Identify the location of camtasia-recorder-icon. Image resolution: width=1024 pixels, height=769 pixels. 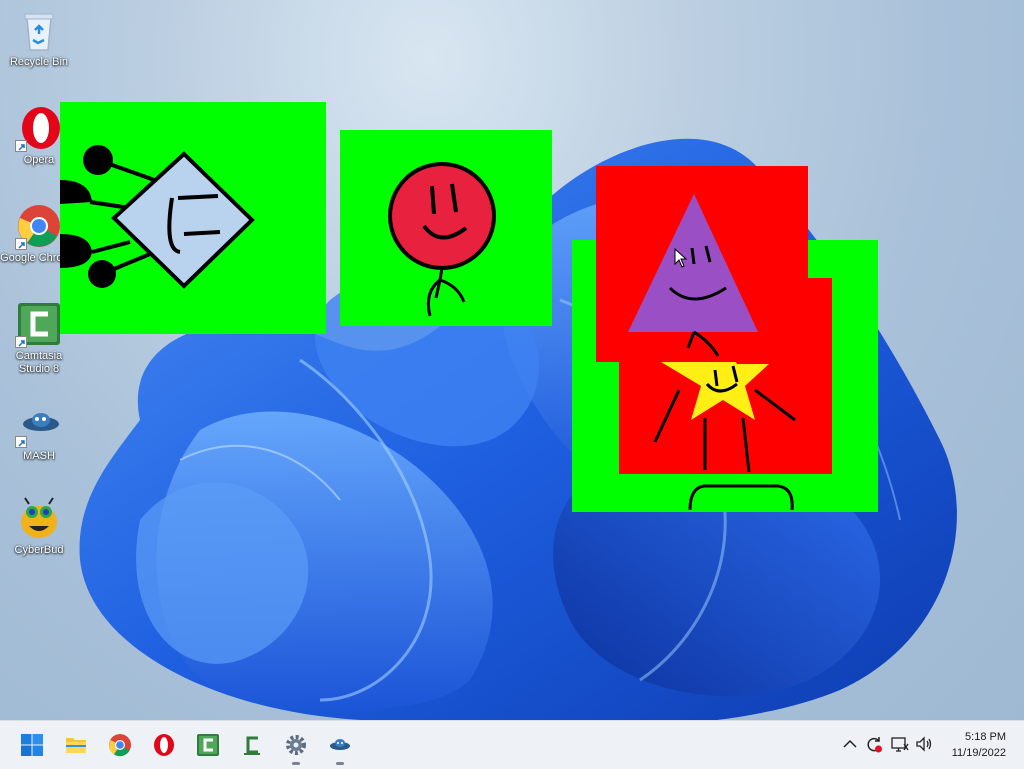
(252, 745).